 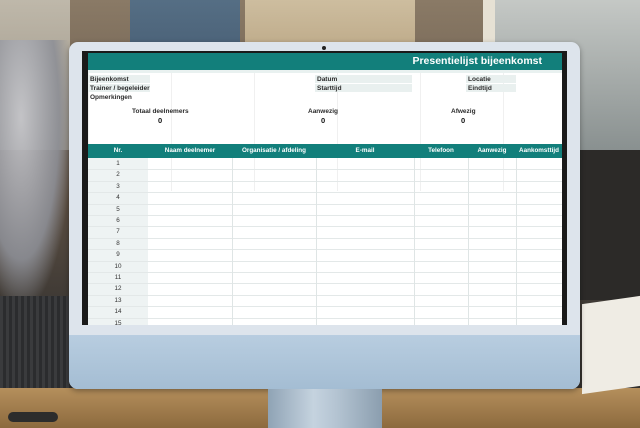 I want to click on row-number: 12, so click(x=118, y=289).